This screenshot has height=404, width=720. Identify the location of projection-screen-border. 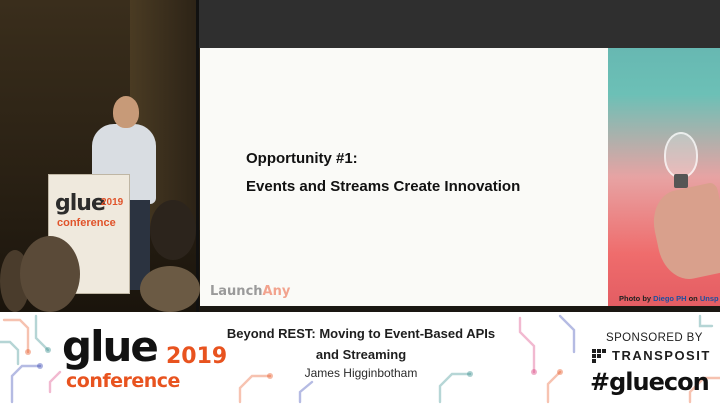
(459, 24).